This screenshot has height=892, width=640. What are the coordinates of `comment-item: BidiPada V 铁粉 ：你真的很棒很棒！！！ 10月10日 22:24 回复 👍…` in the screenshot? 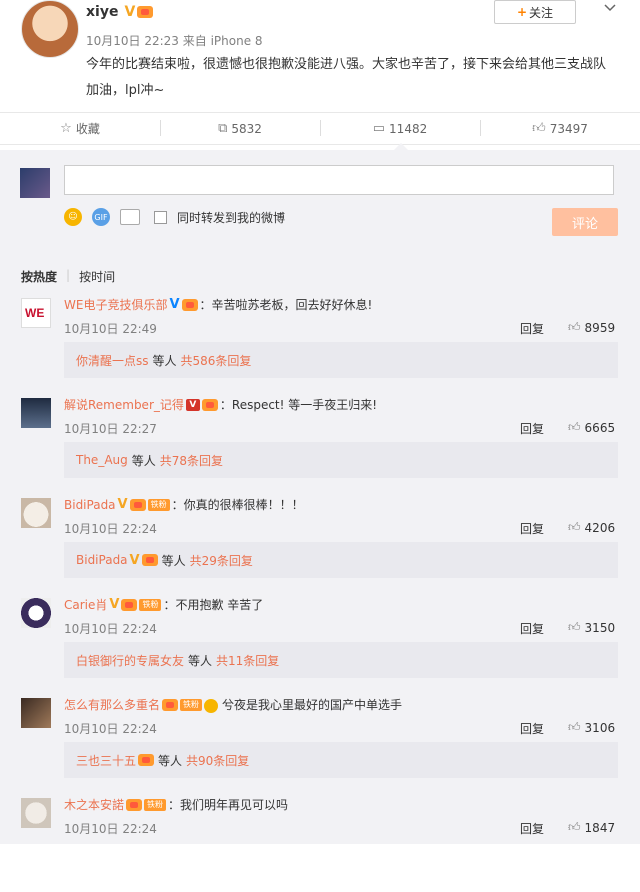 It's located at (320, 542).